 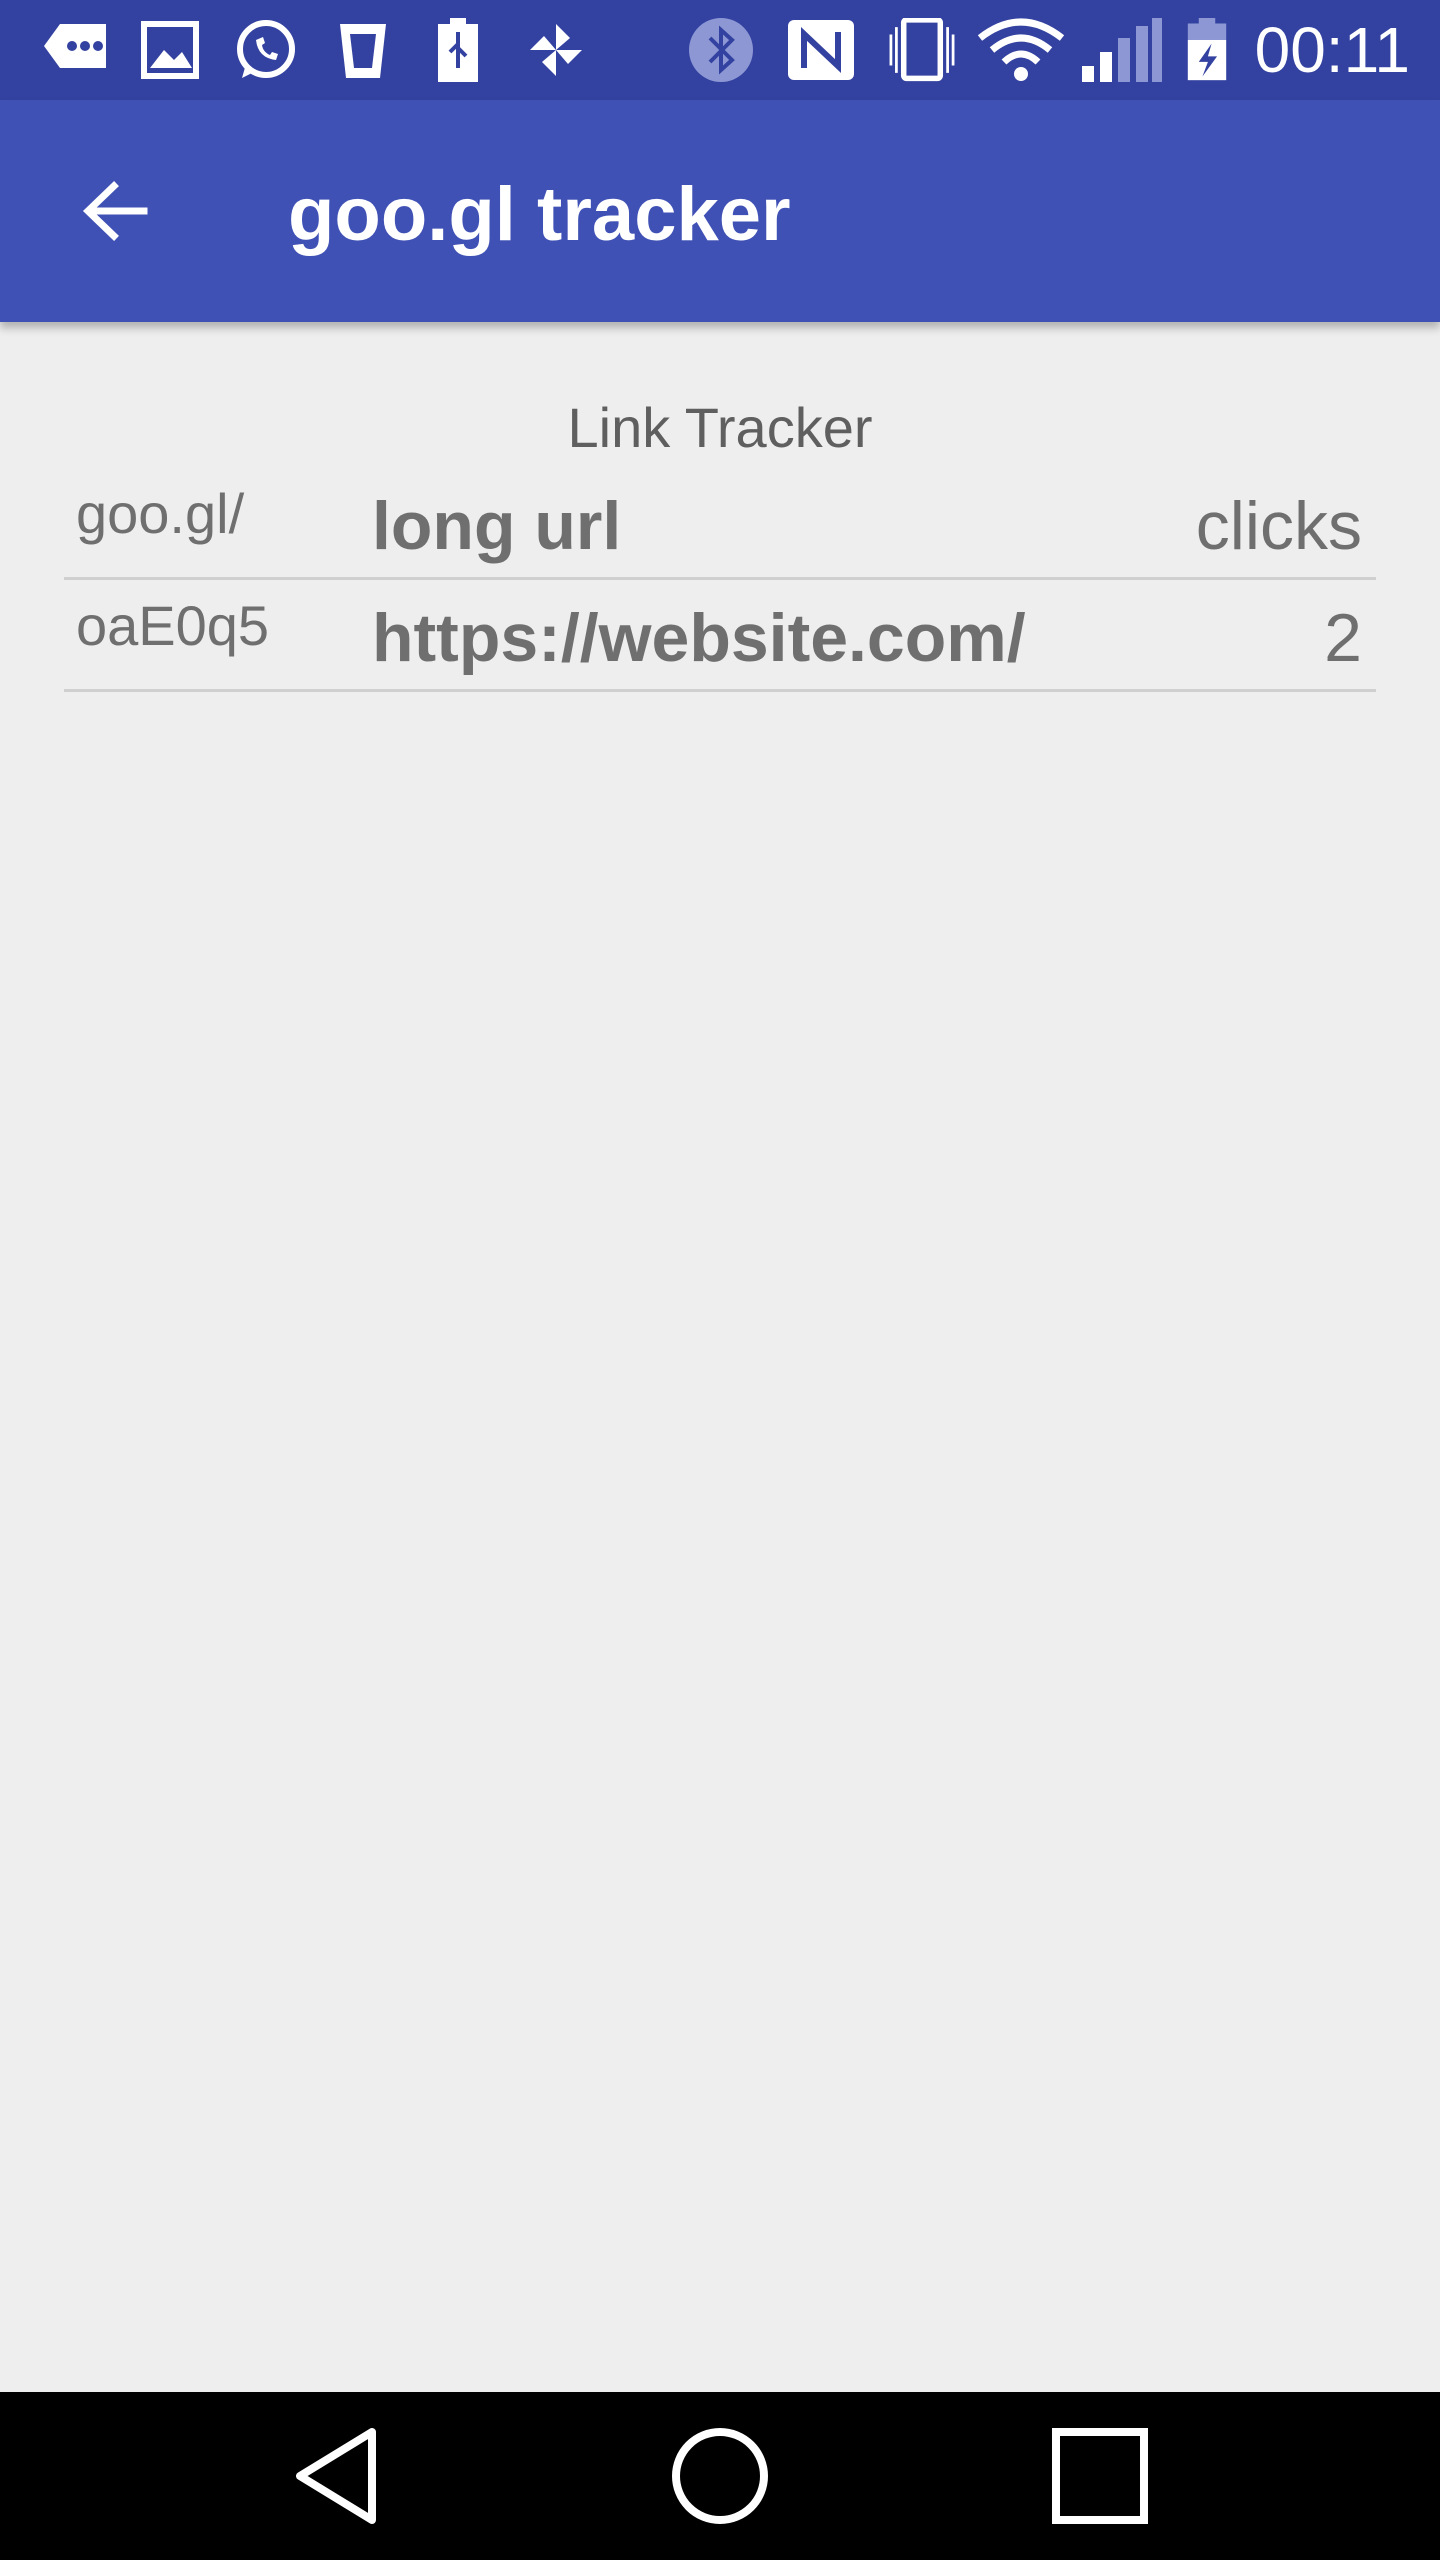 What do you see at coordinates (821, 50) in the screenshot?
I see `nfc-icon` at bounding box center [821, 50].